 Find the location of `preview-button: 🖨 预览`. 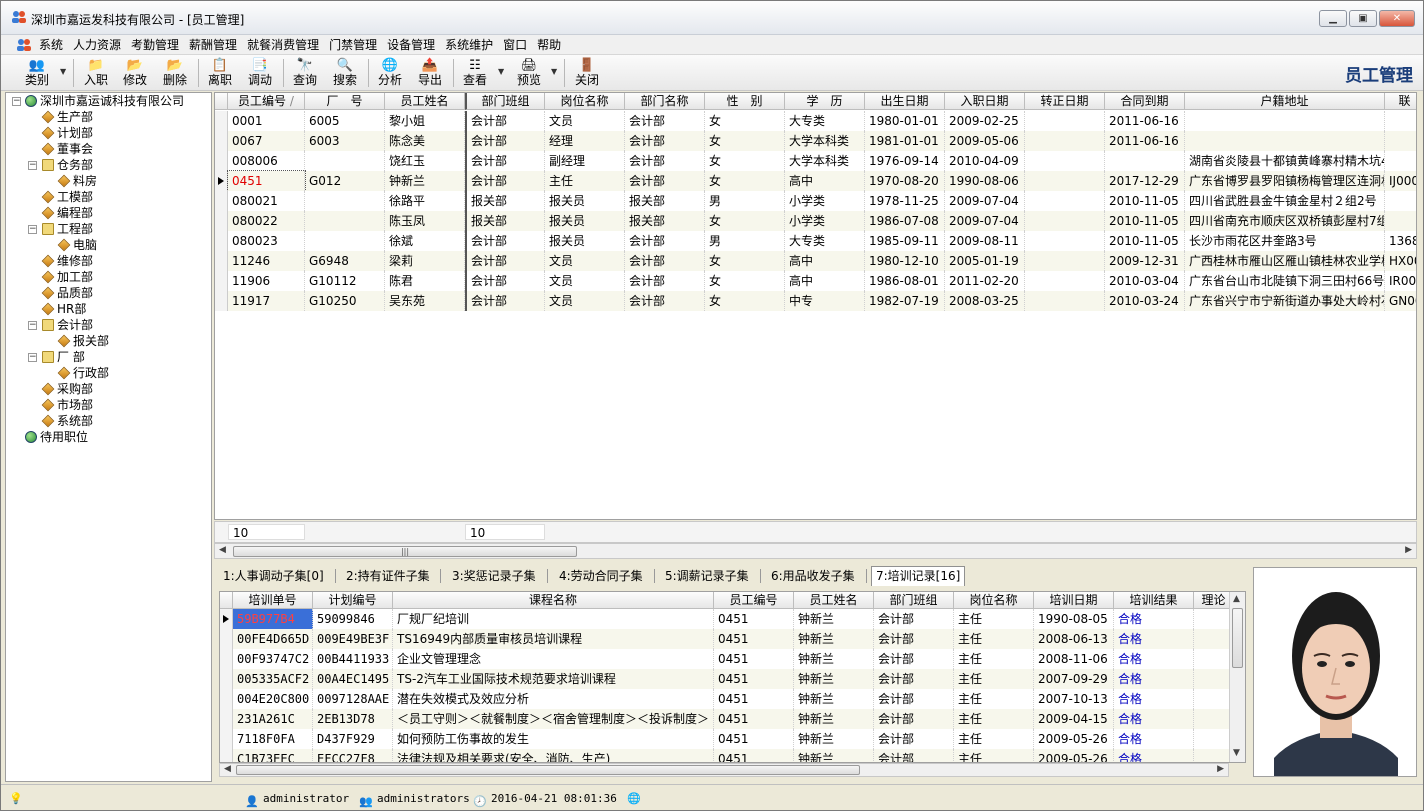

preview-button: 🖨 预览 is located at coordinates (529, 73).